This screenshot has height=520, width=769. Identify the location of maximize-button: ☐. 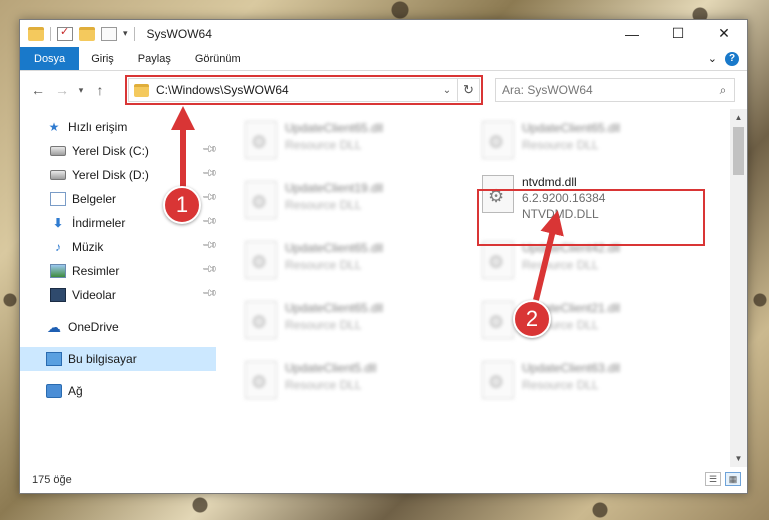
(678, 33).